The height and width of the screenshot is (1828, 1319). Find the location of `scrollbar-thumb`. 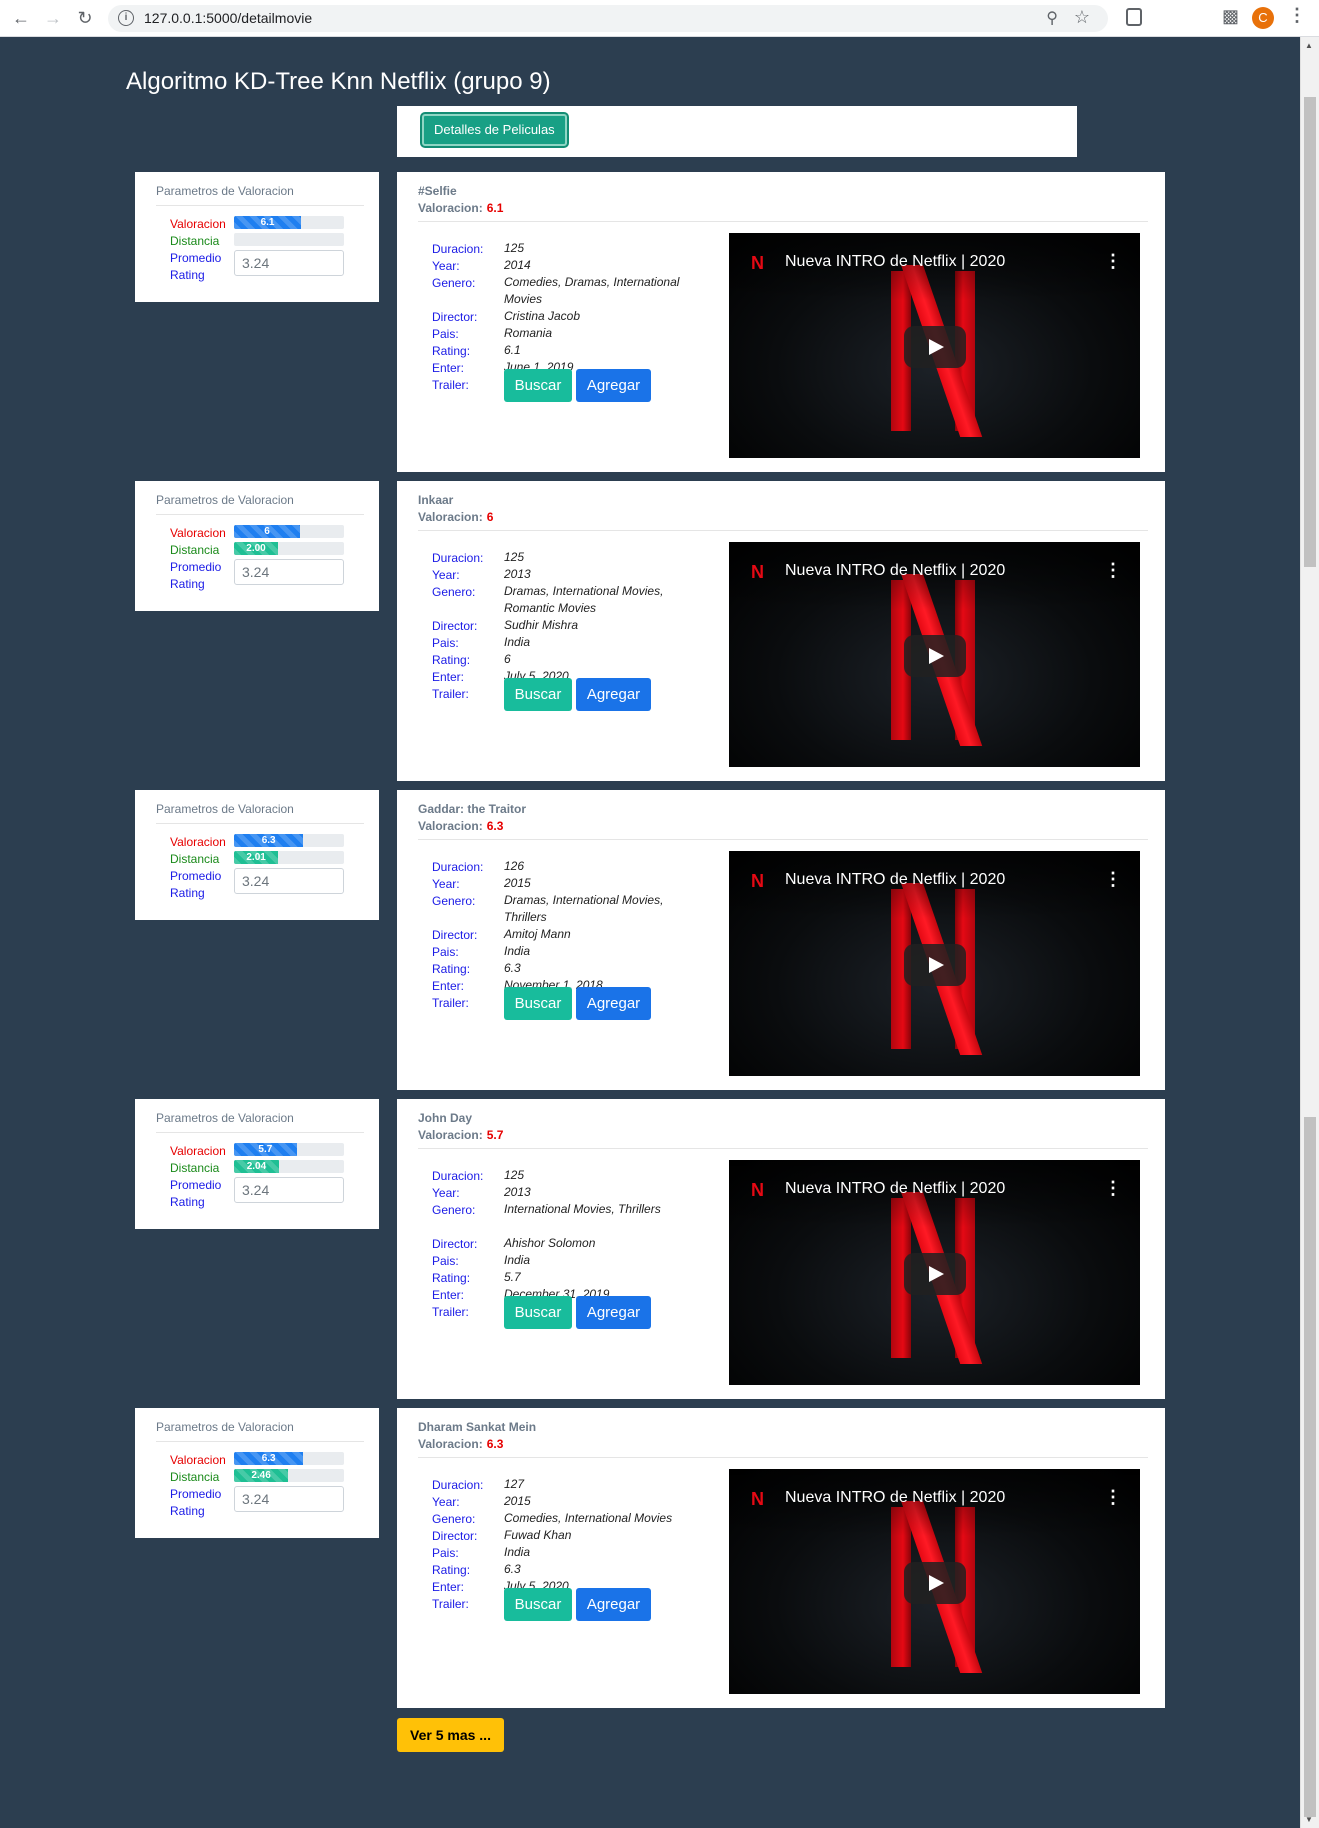

scrollbar-thumb is located at coordinates (1310, 332).